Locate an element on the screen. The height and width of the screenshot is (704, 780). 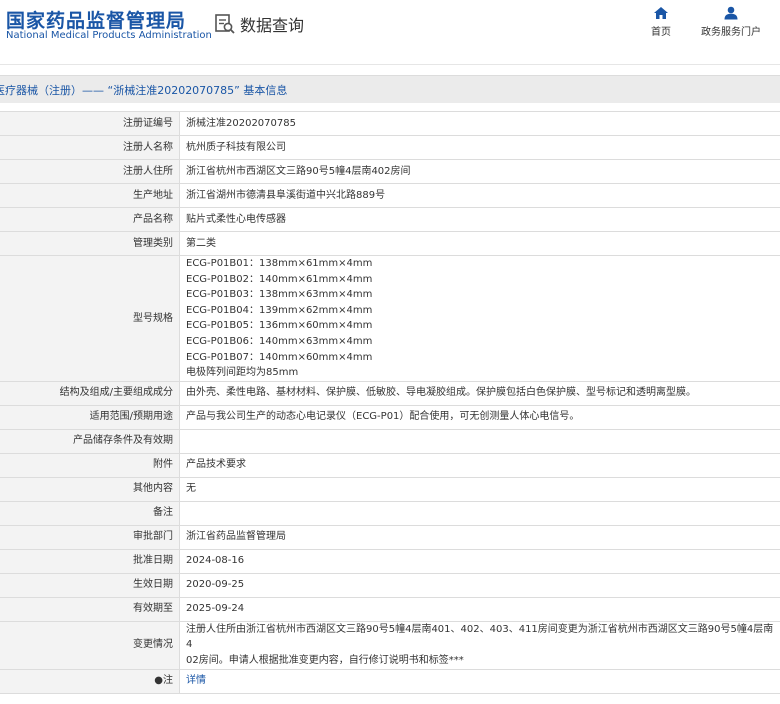
table-row: 批准日期 2024-08-16 is located at coordinates (390, 561).